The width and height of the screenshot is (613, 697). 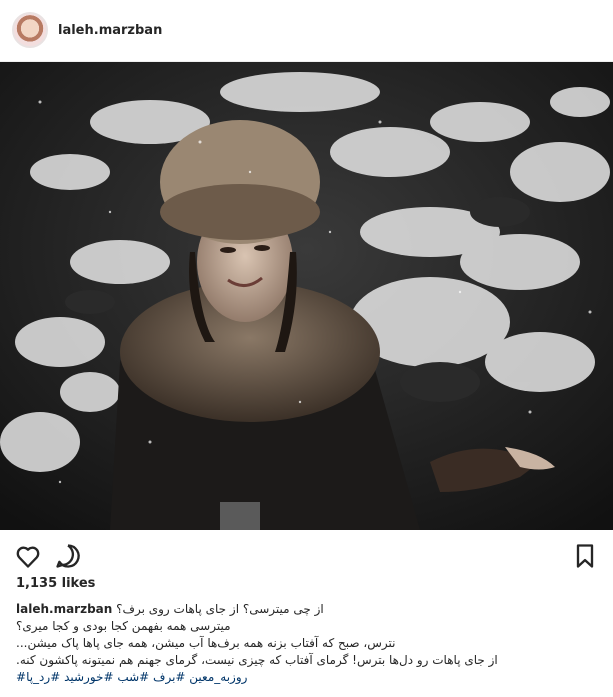 What do you see at coordinates (309, 677) in the screenshot?
I see `caption-hashtags: #روزبه_معین #برف #شب #خورشید #رد_پا` at bounding box center [309, 677].